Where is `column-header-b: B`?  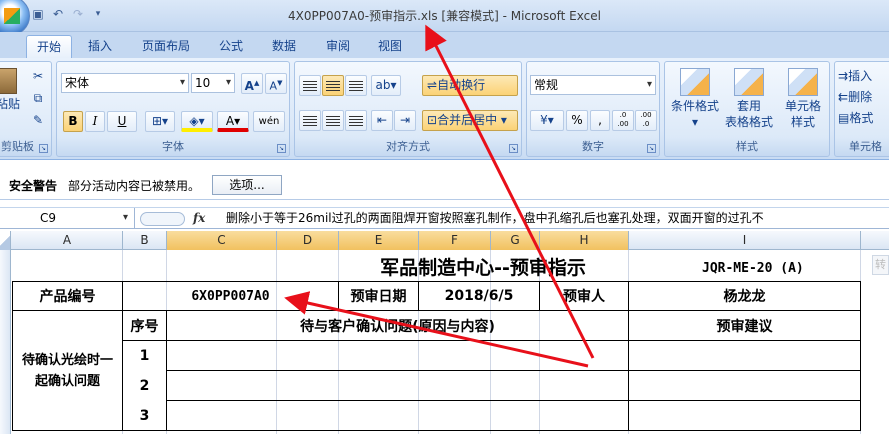
column-header-b: B is located at coordinates (145, 240).